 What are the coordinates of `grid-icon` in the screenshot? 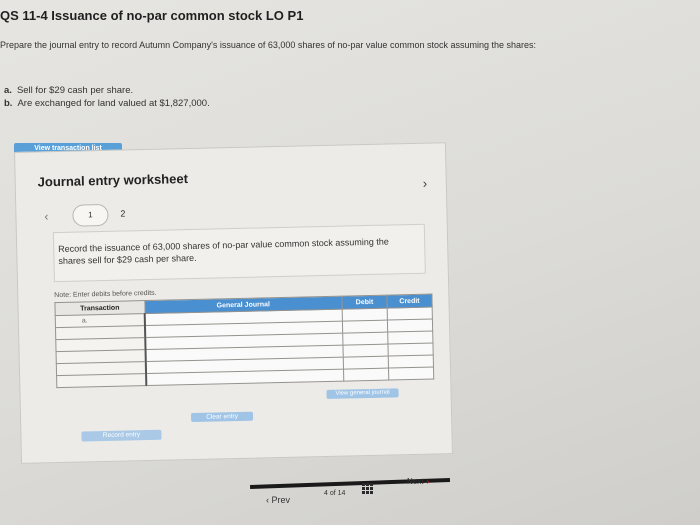 It's located at (367, 488).